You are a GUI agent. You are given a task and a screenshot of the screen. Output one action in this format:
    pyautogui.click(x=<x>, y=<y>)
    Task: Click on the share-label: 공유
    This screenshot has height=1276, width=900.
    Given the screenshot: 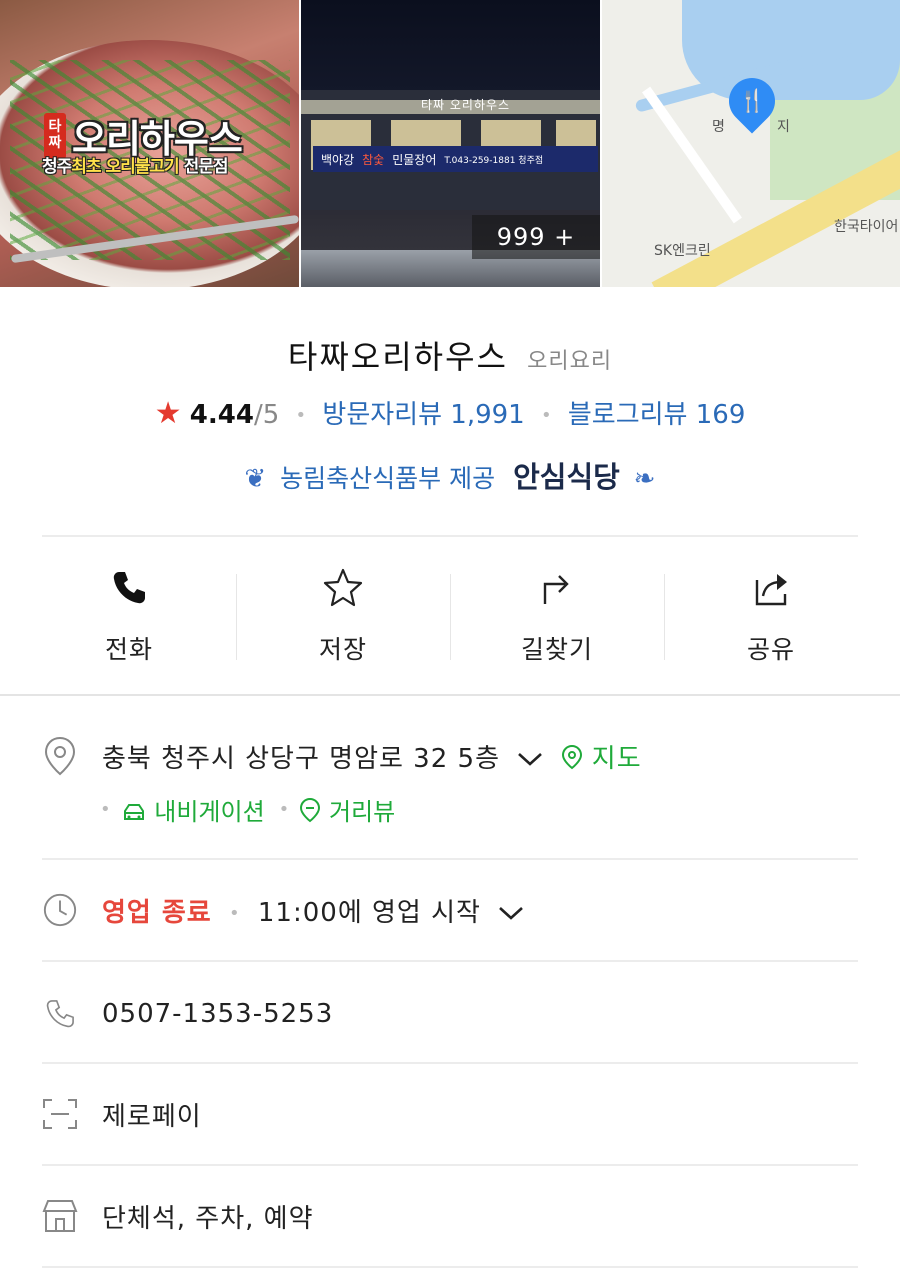 What is the action you would take?
    pyautogui.click(x=770, y=649)
    